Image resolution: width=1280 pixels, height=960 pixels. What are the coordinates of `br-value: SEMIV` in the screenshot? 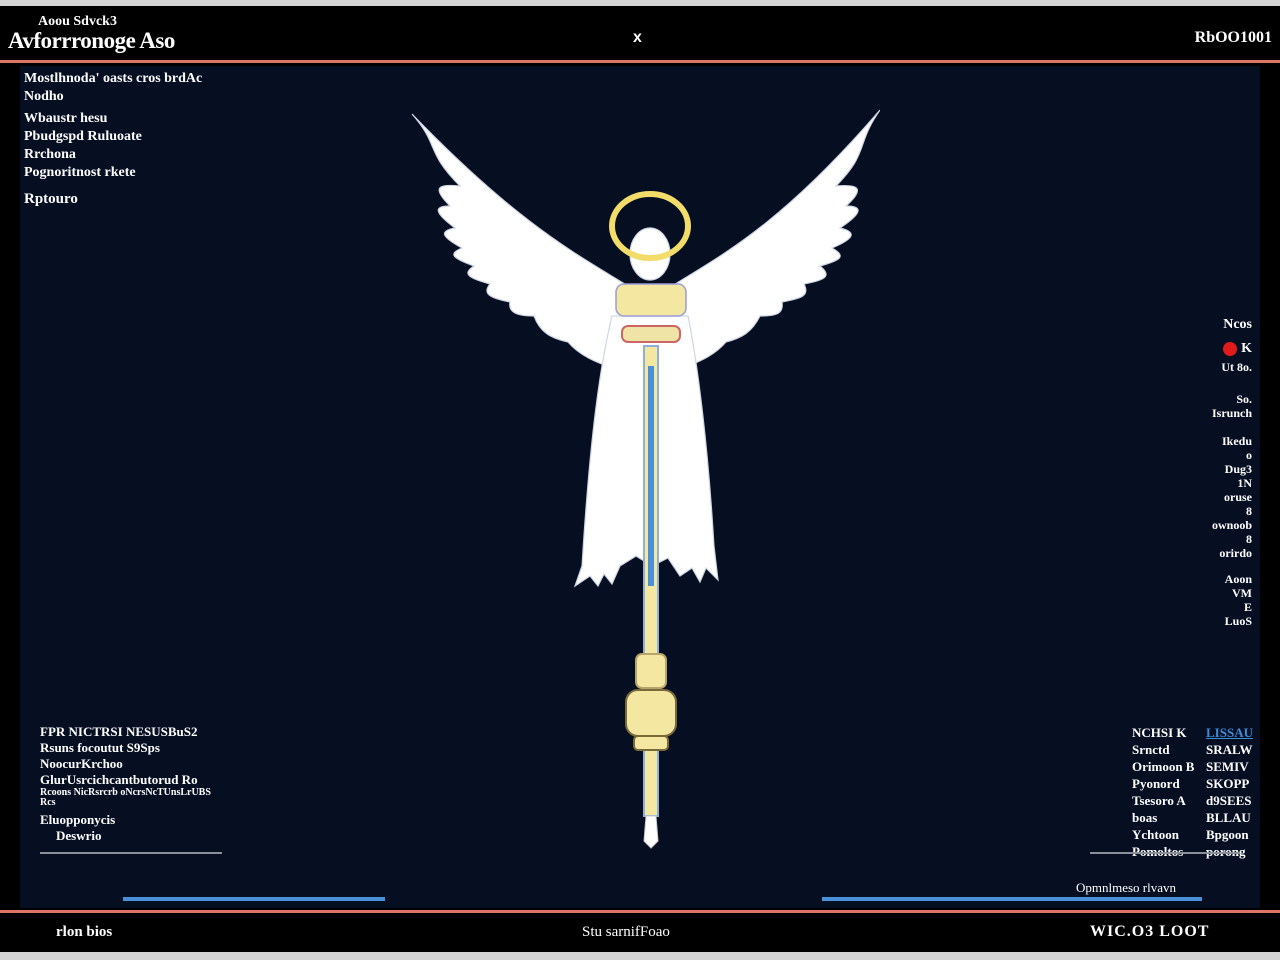 It's located at (1227, 766).